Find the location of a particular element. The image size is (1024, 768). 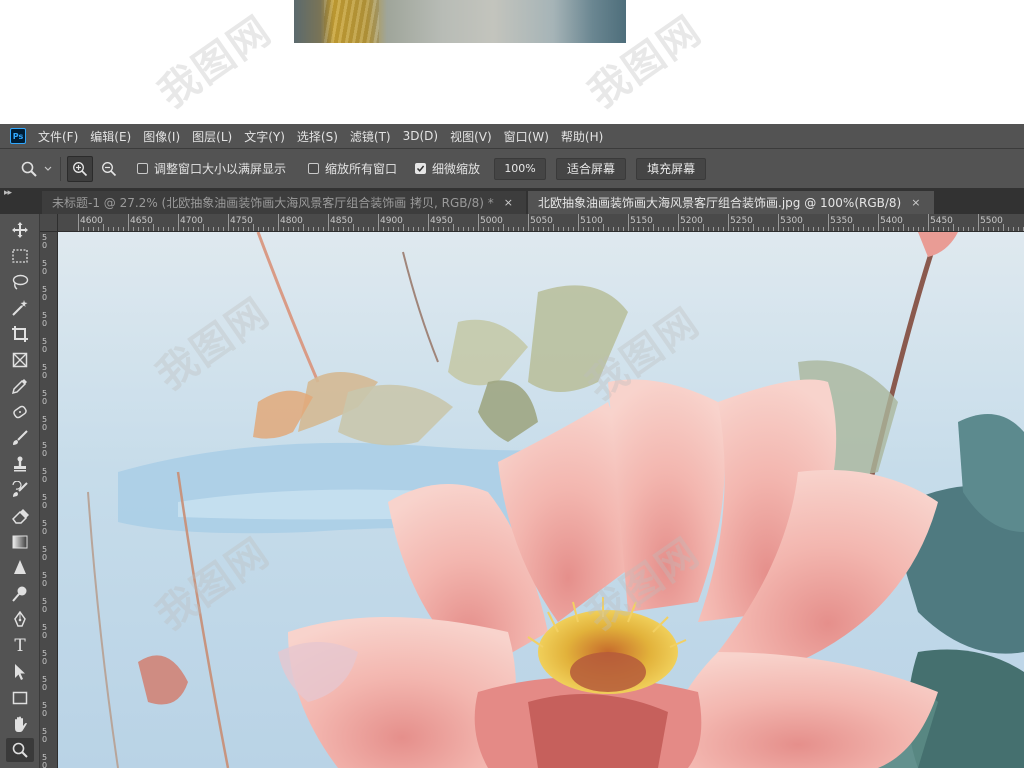

gradient-icon is located at coordinates (20, 542).